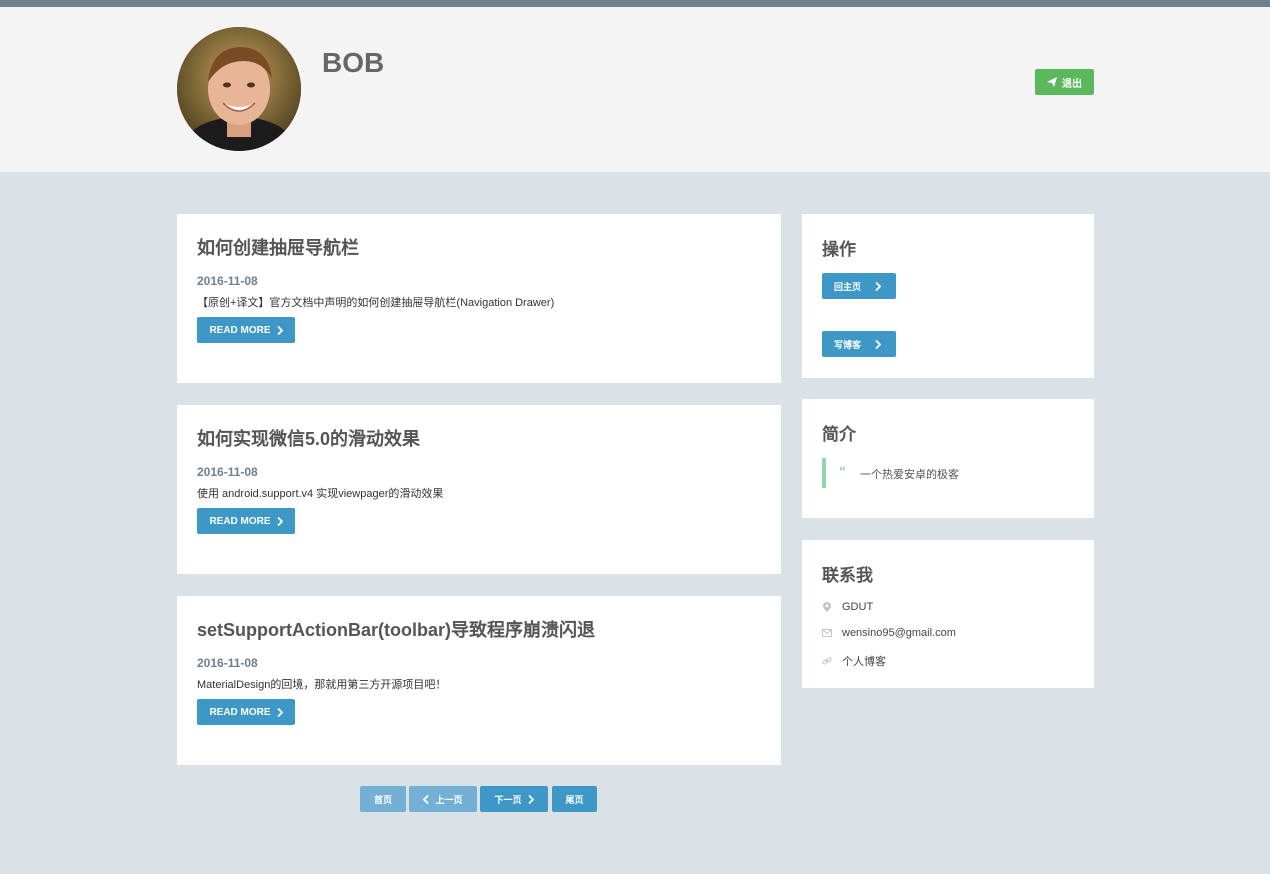 This screenshot has height=874, width=1270. I want to click on write-blog-button: 写博客, so click(859, 344).